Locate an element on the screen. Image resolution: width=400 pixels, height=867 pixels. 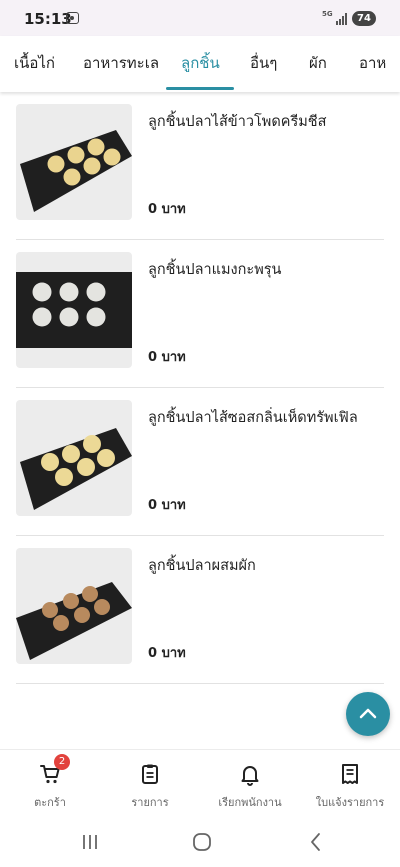
system-nav-bar is located at coordinates (200, 842).